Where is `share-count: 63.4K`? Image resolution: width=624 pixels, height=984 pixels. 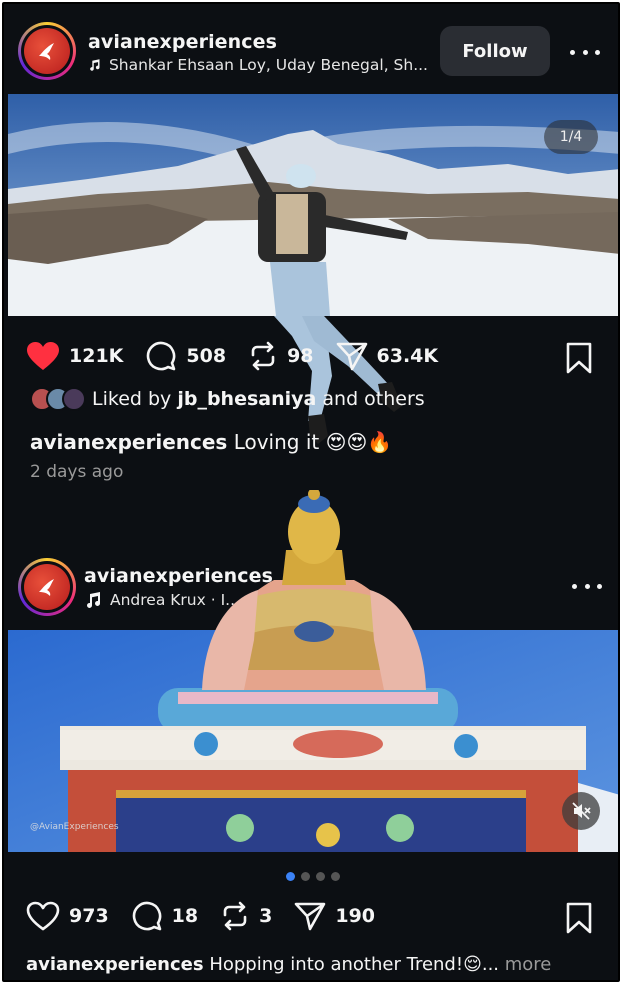
share-count: 63.4K is located at coordinates (407, 356).